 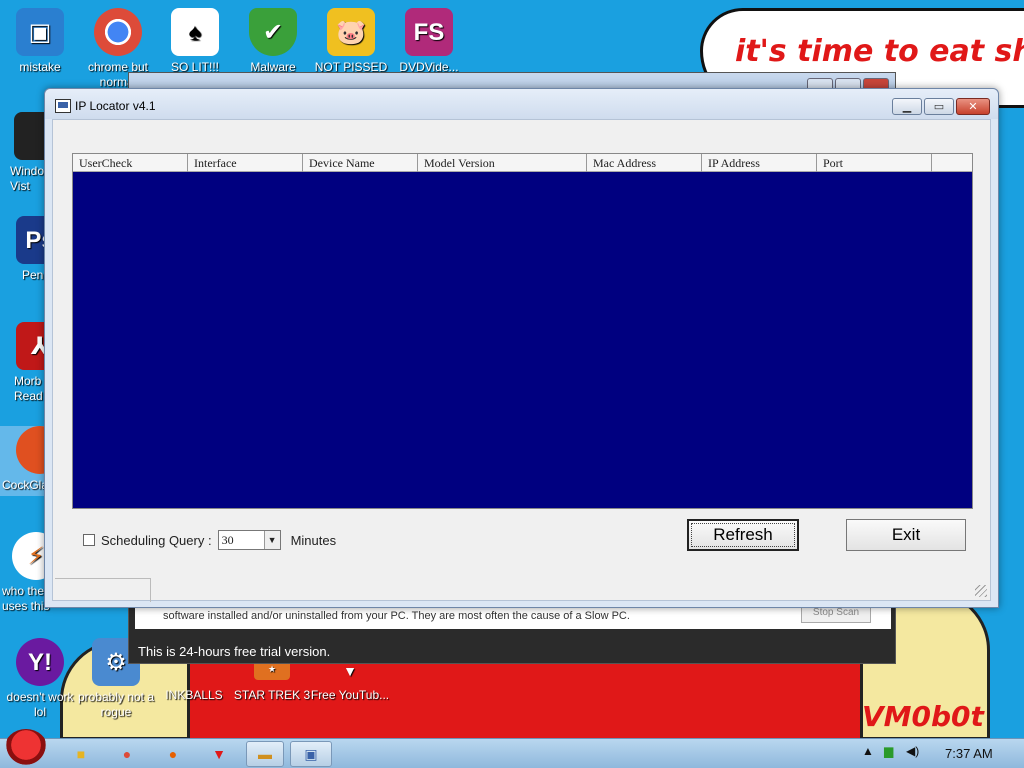 What do you see at coordinates (63, 106) in the screenshot?
I see `app-icon` at bounding box center [63, 106].